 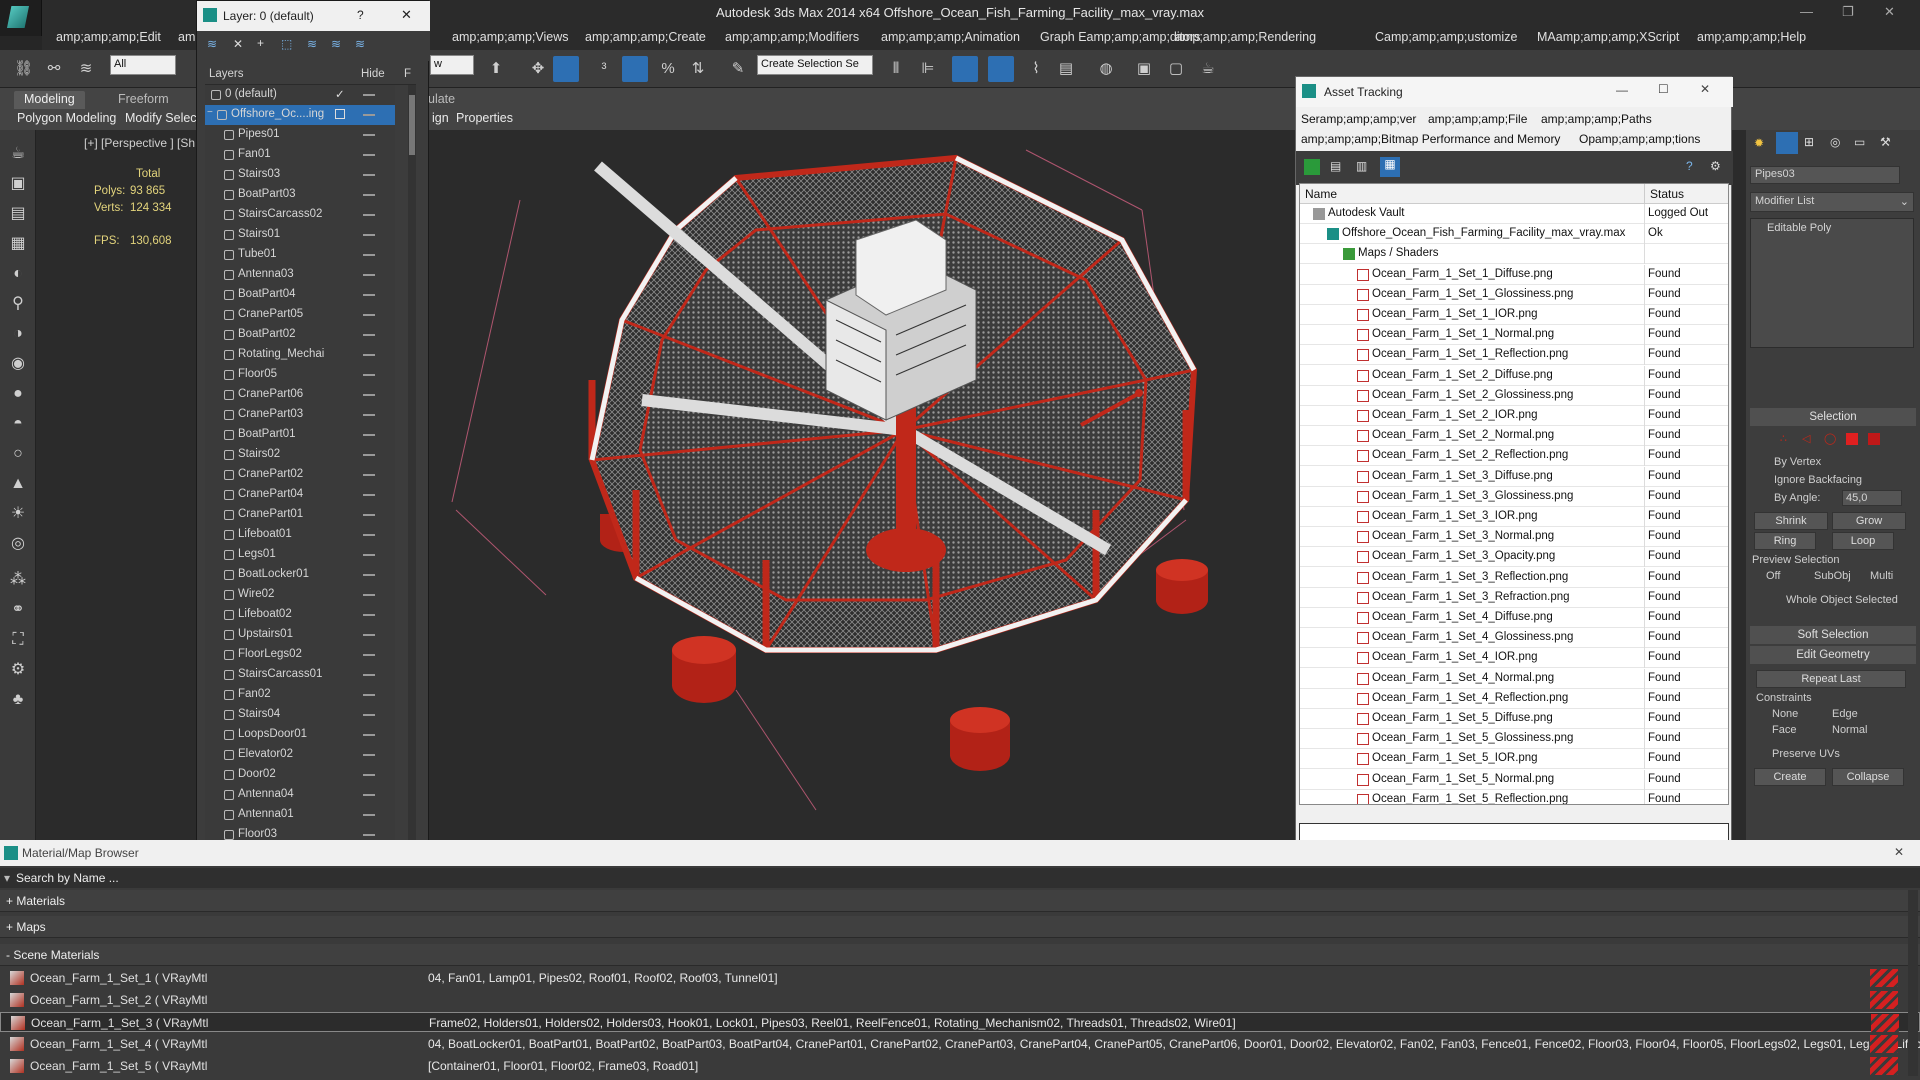 What do you see at coordinates (1848, 12) in the screenshot?
I see `maximize-icon: ❐` at bounding box center [1848, 12].